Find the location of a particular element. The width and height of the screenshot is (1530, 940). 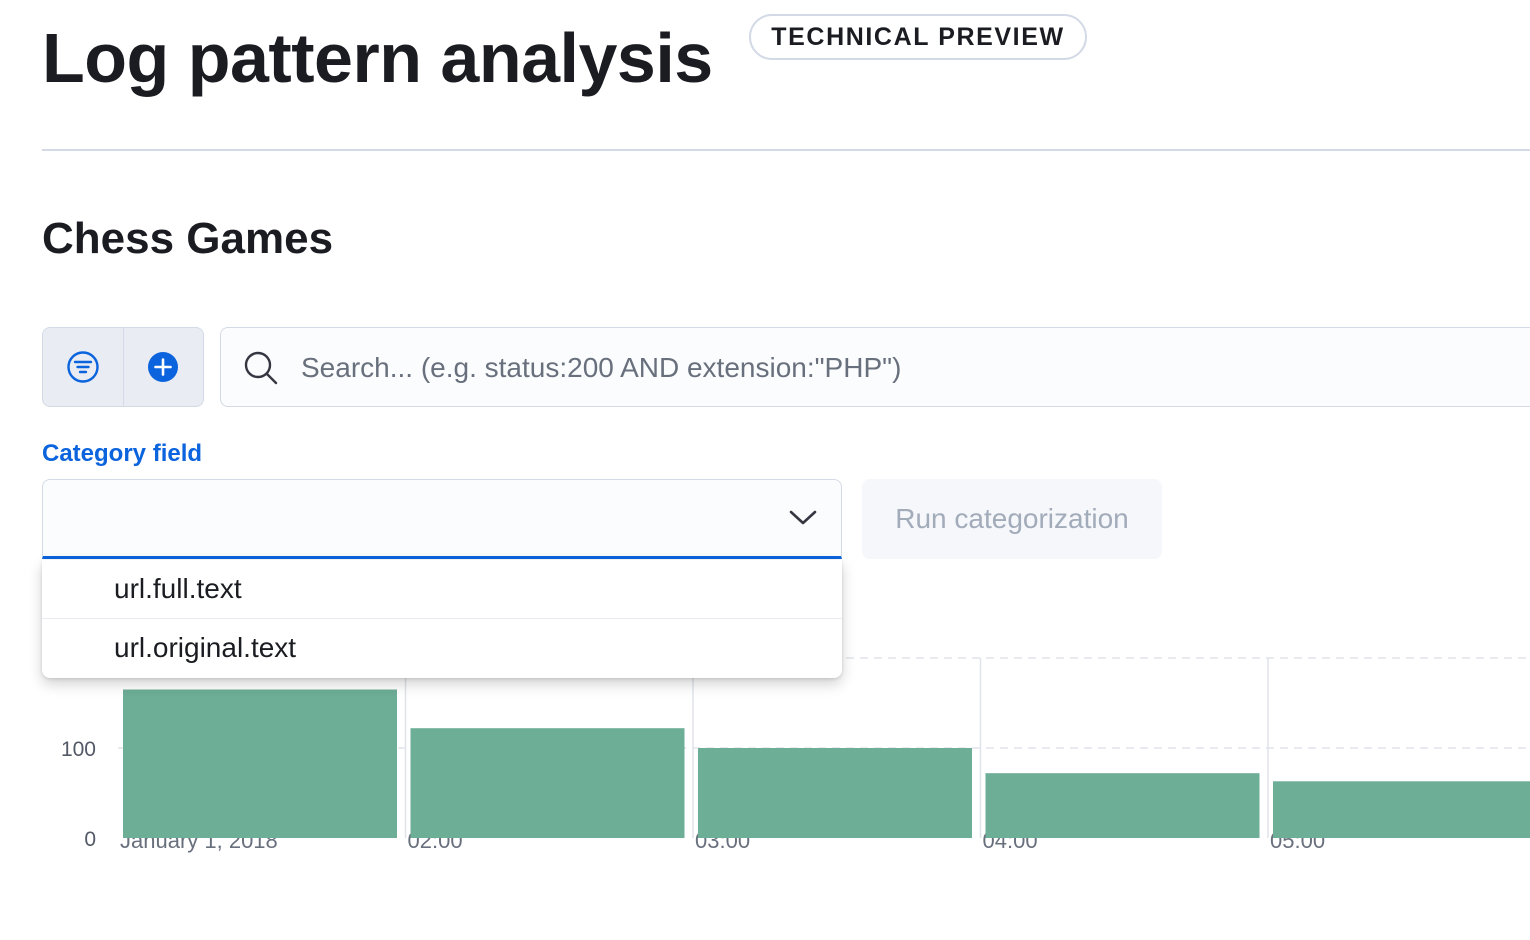

run-categorization-button: Run categorization is located at coordinates (1012, 519).